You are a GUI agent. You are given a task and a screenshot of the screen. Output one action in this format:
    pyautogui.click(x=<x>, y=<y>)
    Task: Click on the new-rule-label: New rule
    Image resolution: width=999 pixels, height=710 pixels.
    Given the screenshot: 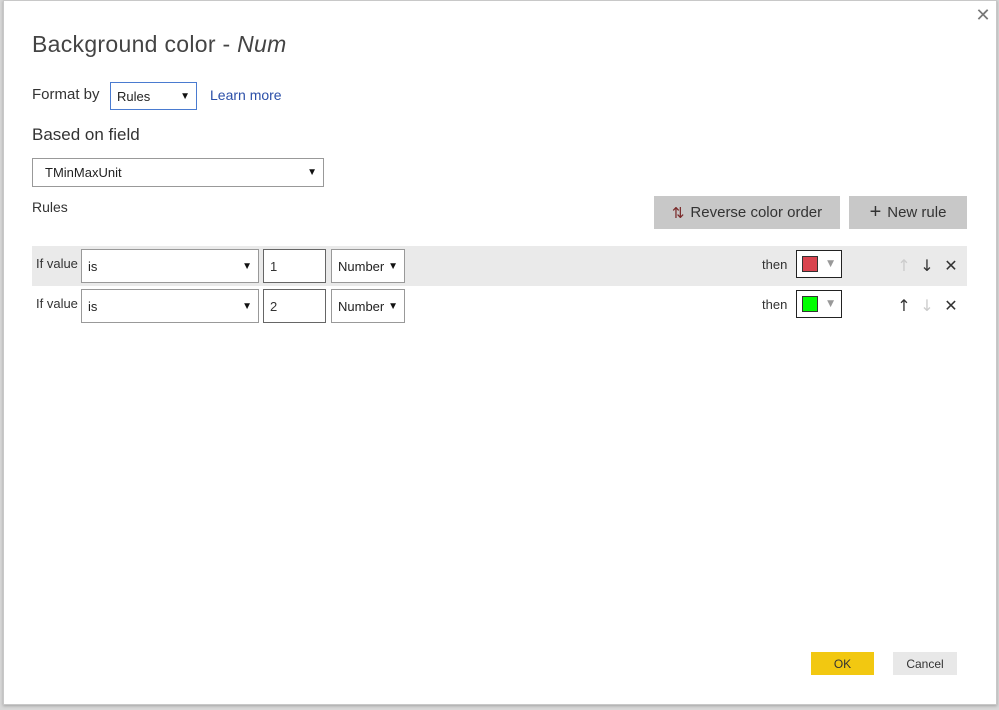 What is the action you would take?
    pyautogui.click(x=917, y=212)
    